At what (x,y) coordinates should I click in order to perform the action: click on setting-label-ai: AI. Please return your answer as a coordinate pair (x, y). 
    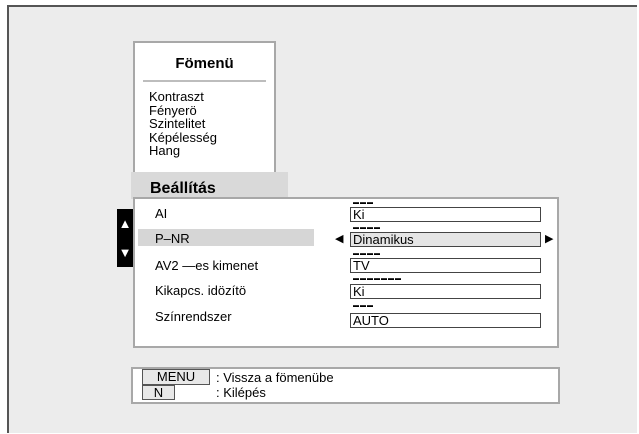
    Looking at the image, I should click on (161, 213).